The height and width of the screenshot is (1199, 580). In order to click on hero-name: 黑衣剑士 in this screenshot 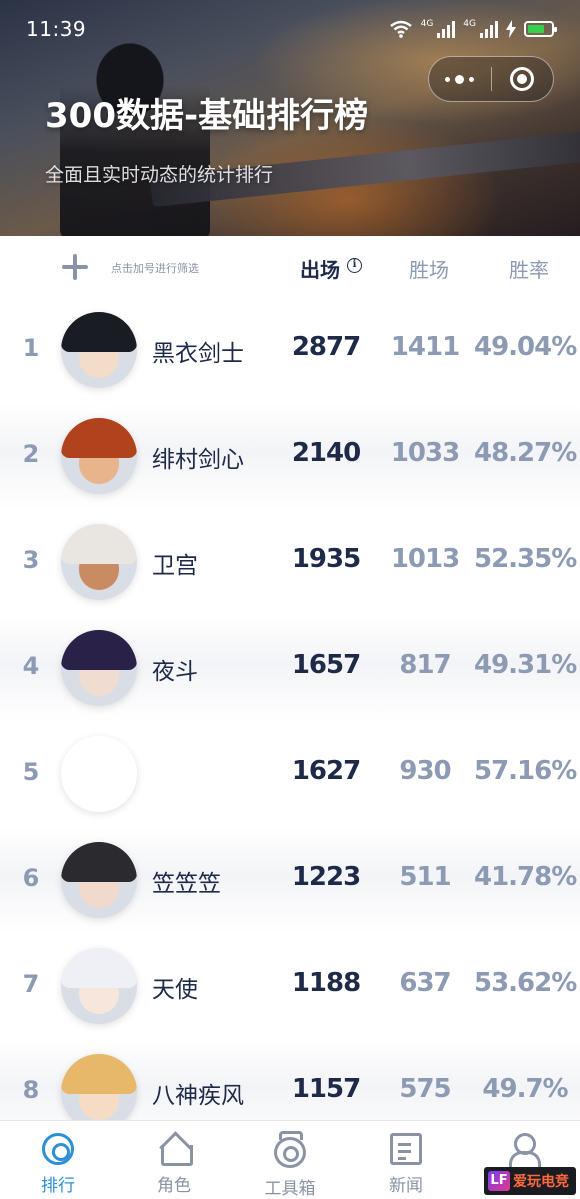, I will do `click(198, 354)`.